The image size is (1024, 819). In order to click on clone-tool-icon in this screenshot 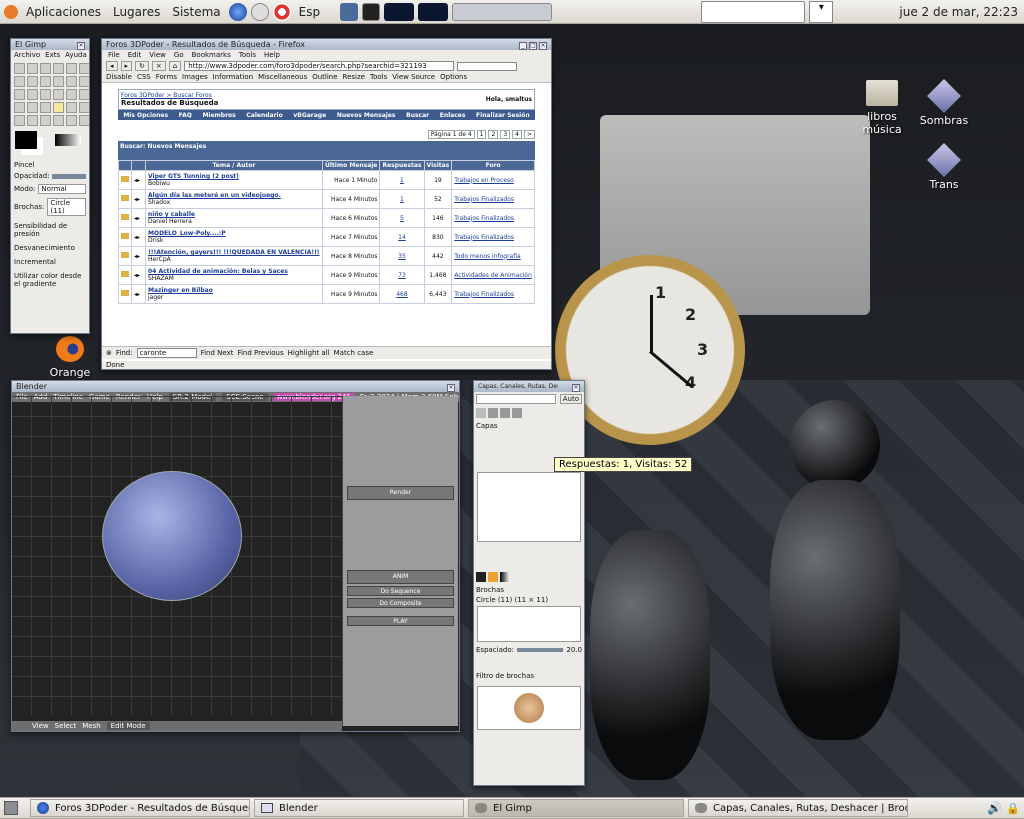, I will do `click(32, 120)`.